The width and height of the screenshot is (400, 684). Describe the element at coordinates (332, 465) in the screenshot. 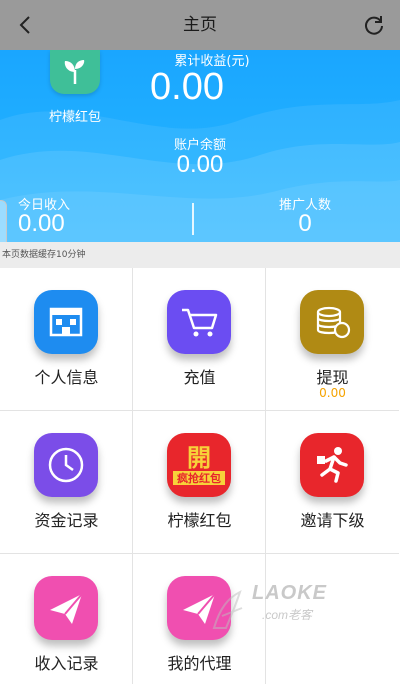

I see `running-man-icon` at that location.